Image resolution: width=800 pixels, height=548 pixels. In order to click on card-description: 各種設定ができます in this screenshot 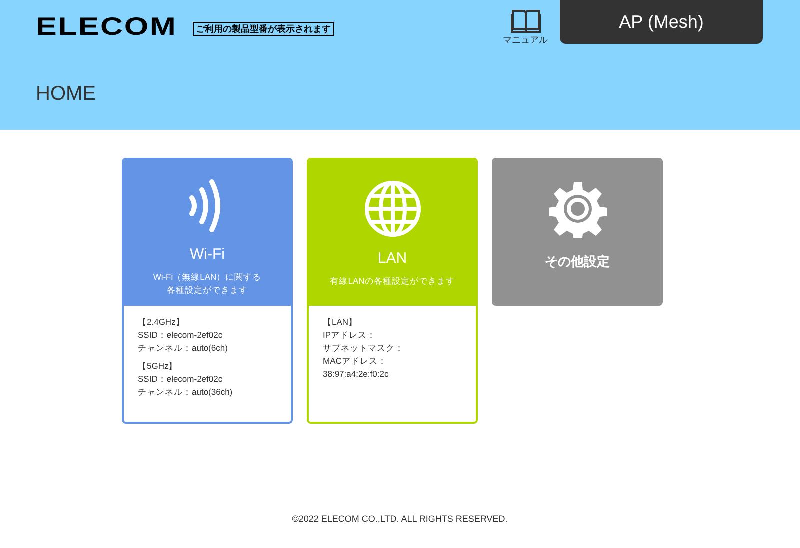, I will do `click(207, 290)`.